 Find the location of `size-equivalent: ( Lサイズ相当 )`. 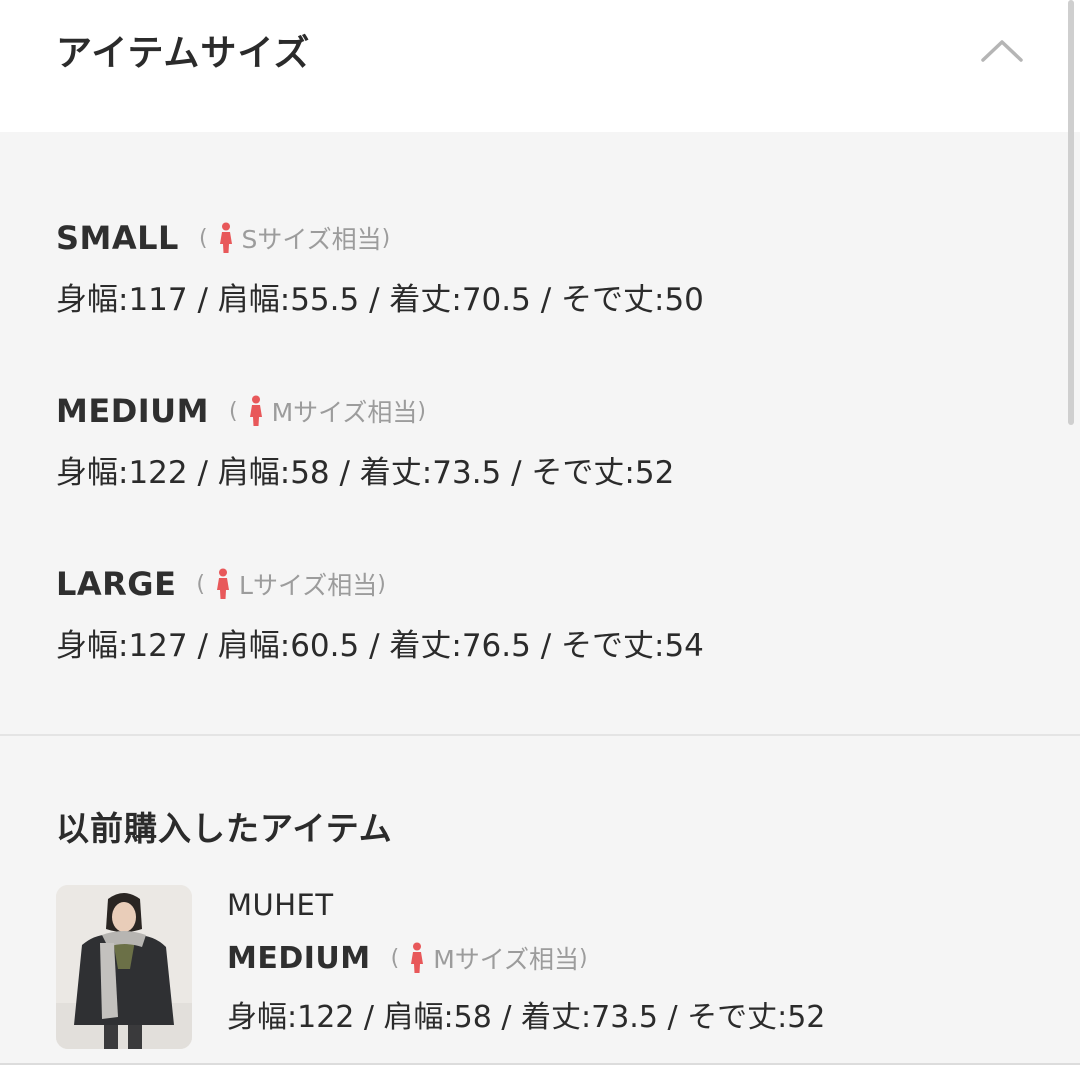

size-equivalent: ( Lサイズ相当 ) is located at coordinates (291, 584).